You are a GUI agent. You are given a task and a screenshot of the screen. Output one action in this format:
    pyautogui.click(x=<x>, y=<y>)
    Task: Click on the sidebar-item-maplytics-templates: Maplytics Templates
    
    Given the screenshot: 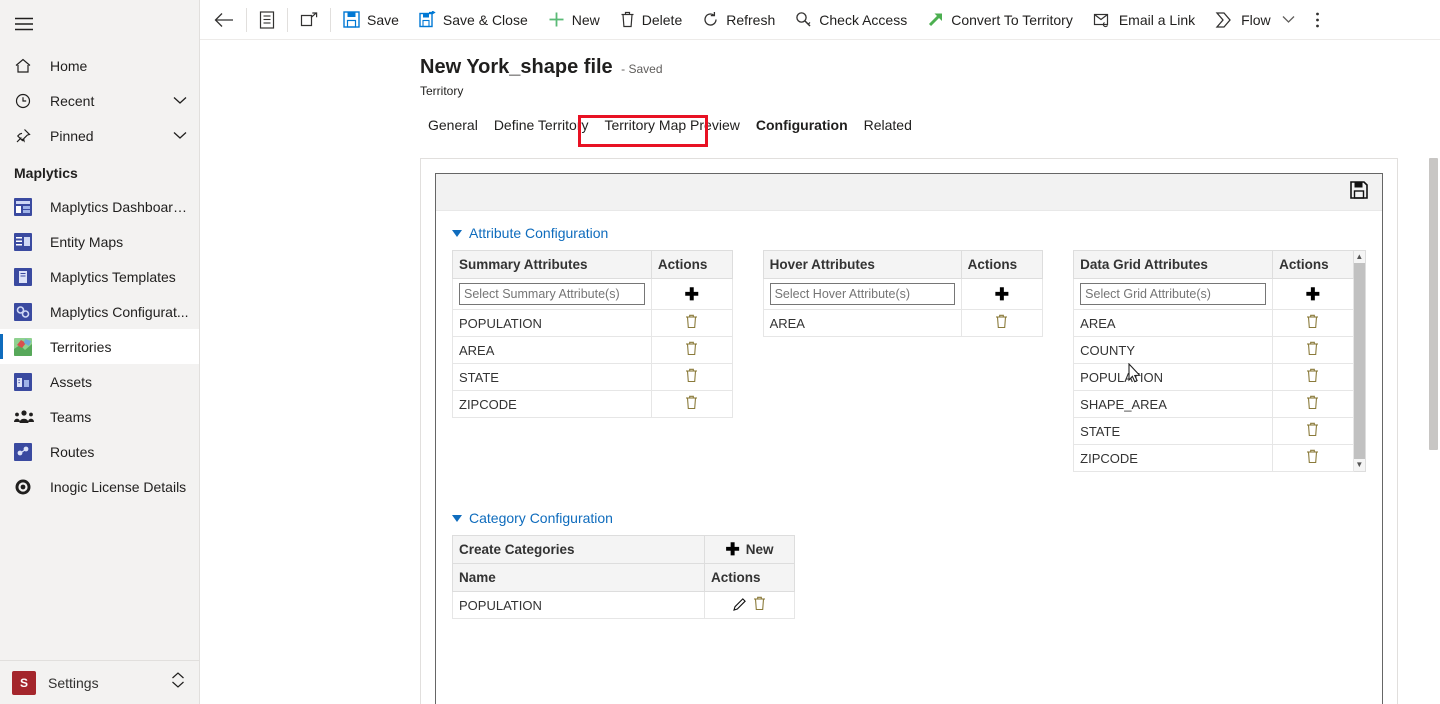 What is the action you would take?
    pyautogui.click(x=99, y=276)
    